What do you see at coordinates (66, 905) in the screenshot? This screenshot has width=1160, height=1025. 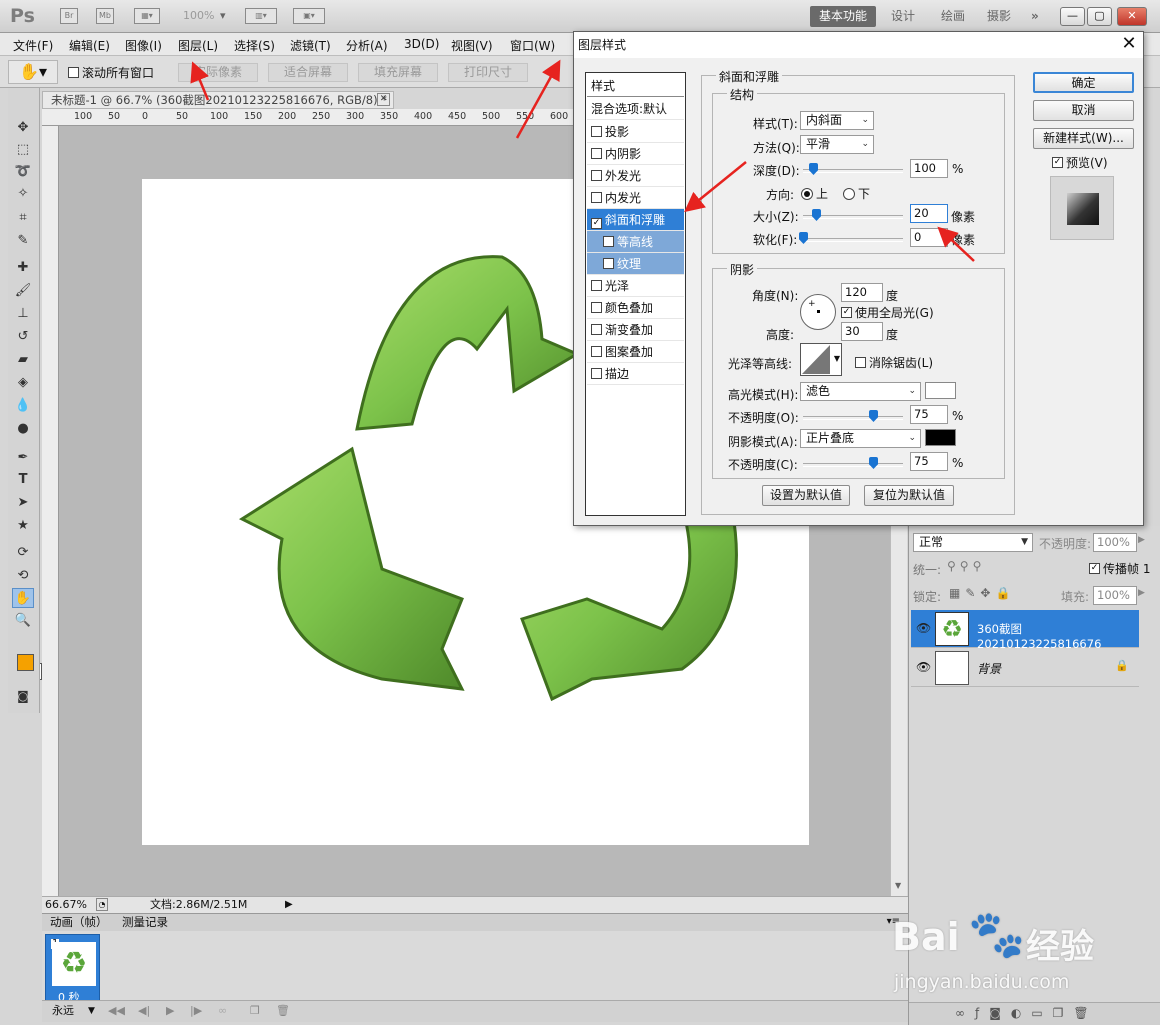 I see `zoom-status: 66.67%` at bounding box center [66, 905].